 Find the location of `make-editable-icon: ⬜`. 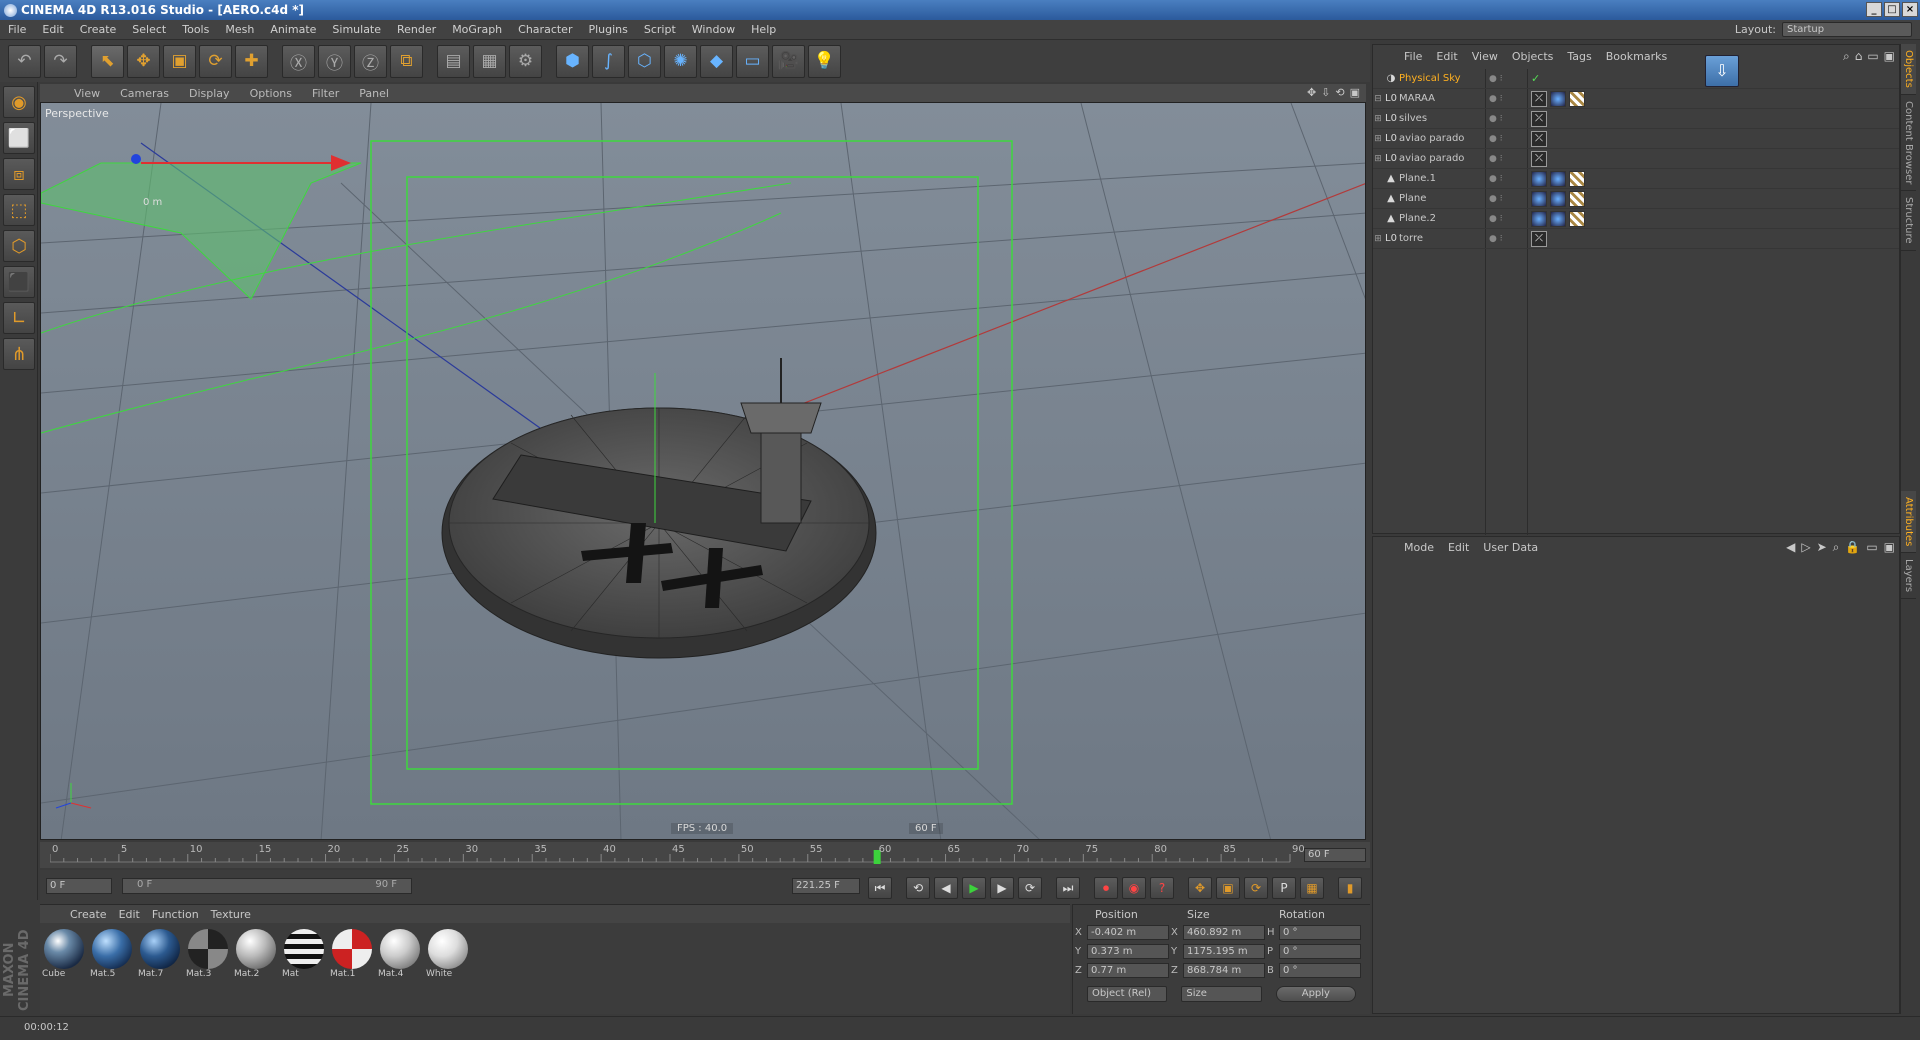

make-editable-icon: ⬜ is located at coordinates (19, 138).